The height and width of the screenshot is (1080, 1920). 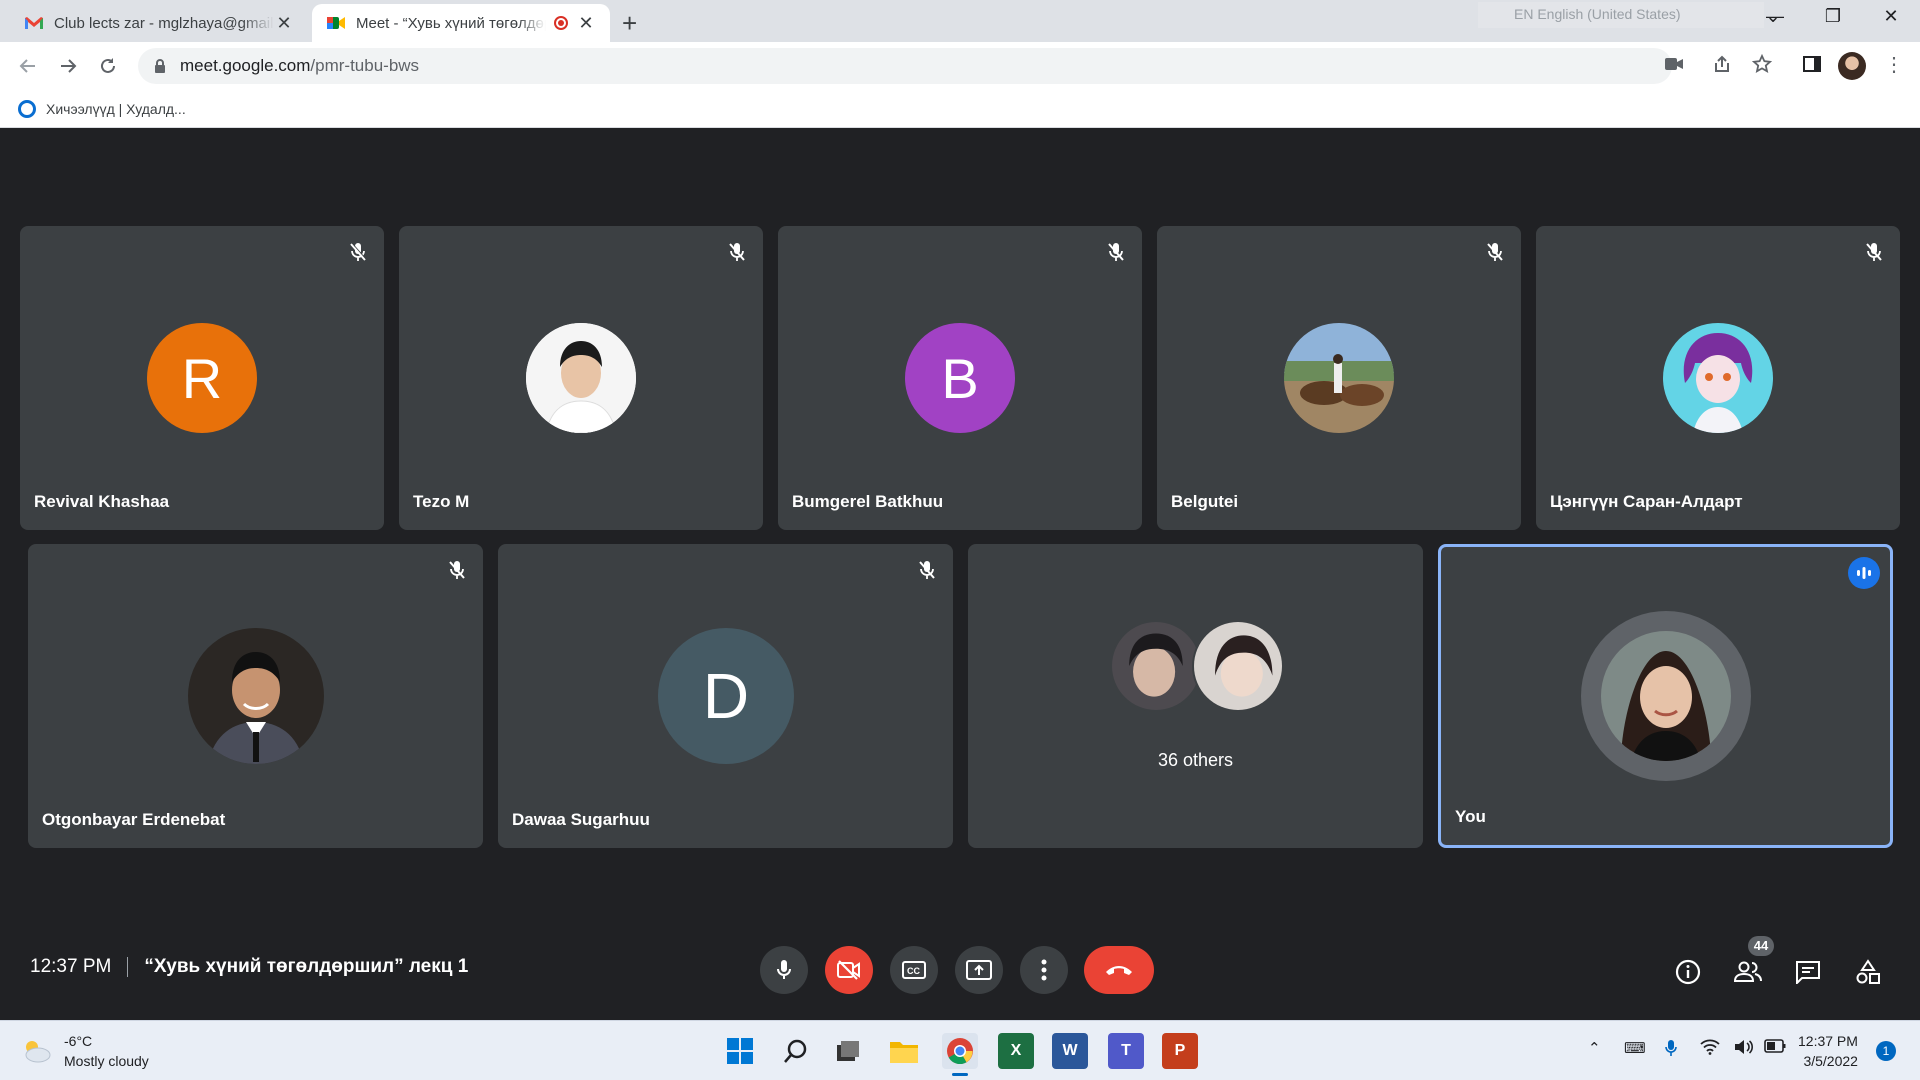 I want to click on forward-arrow-icon, so click(x=69, y=66).